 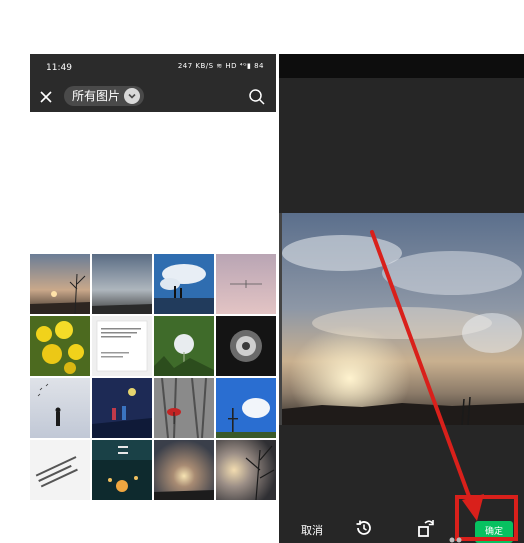 I want to click on page-indicator-icon, so click(x=455, y=540).